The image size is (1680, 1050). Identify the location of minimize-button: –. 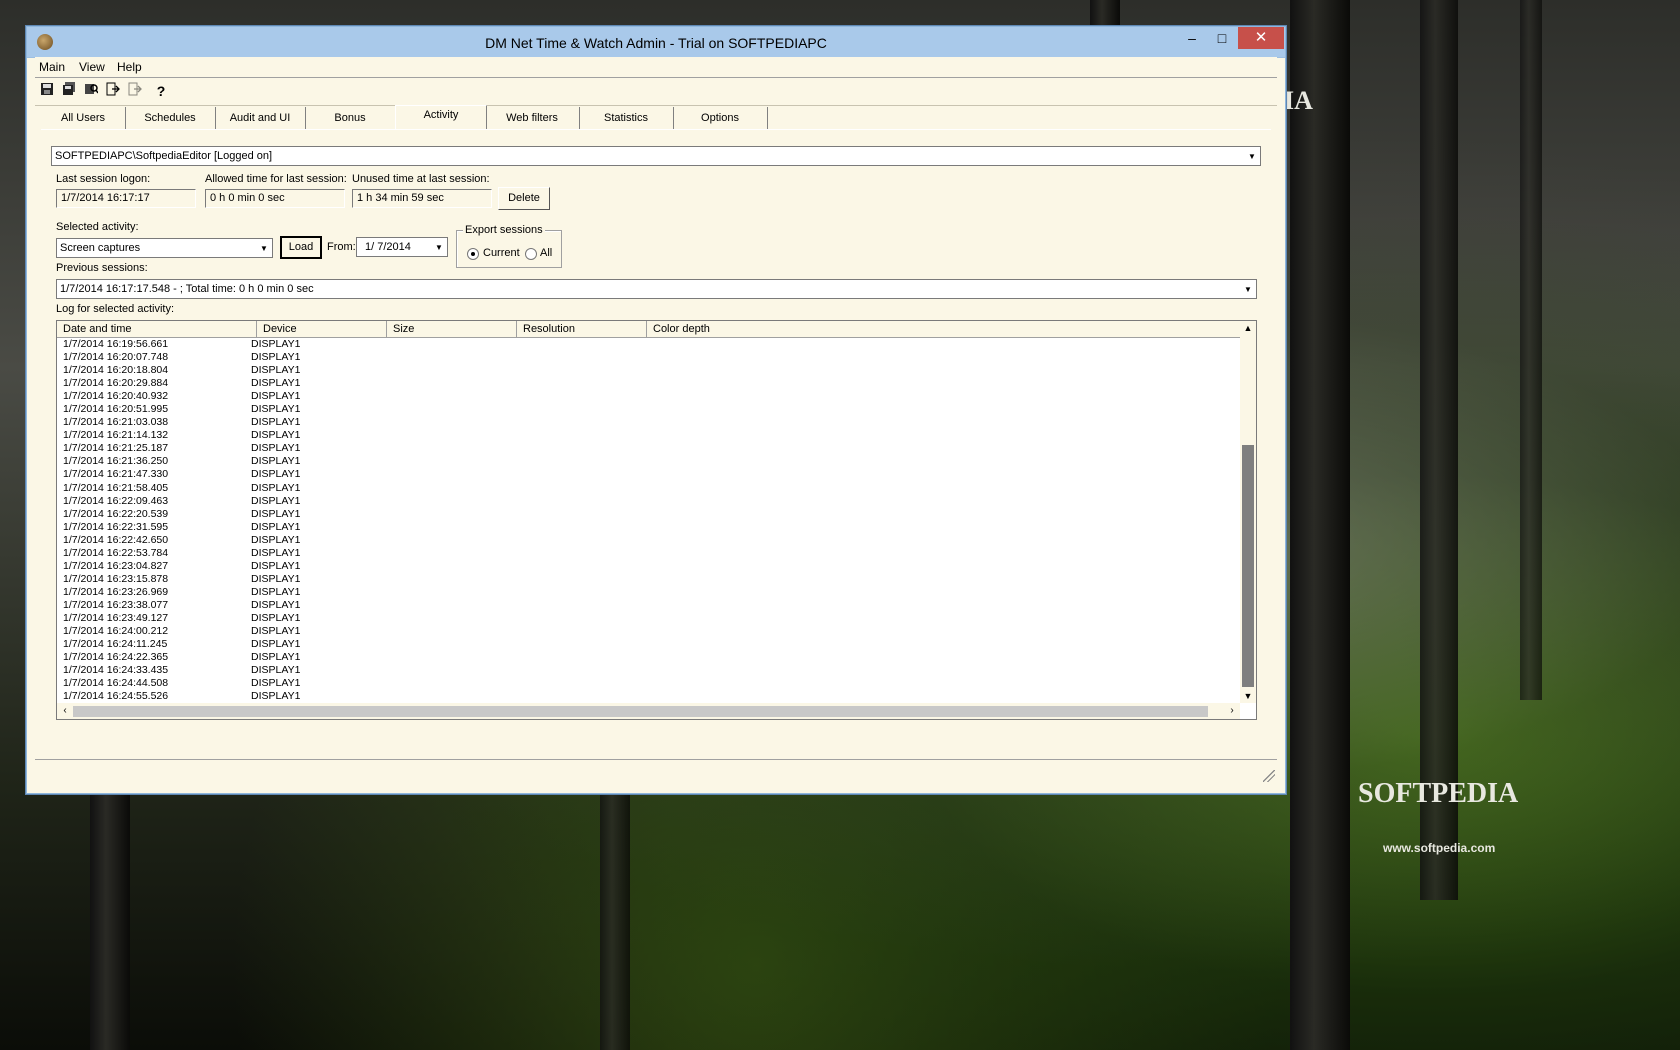
(1192, 38).